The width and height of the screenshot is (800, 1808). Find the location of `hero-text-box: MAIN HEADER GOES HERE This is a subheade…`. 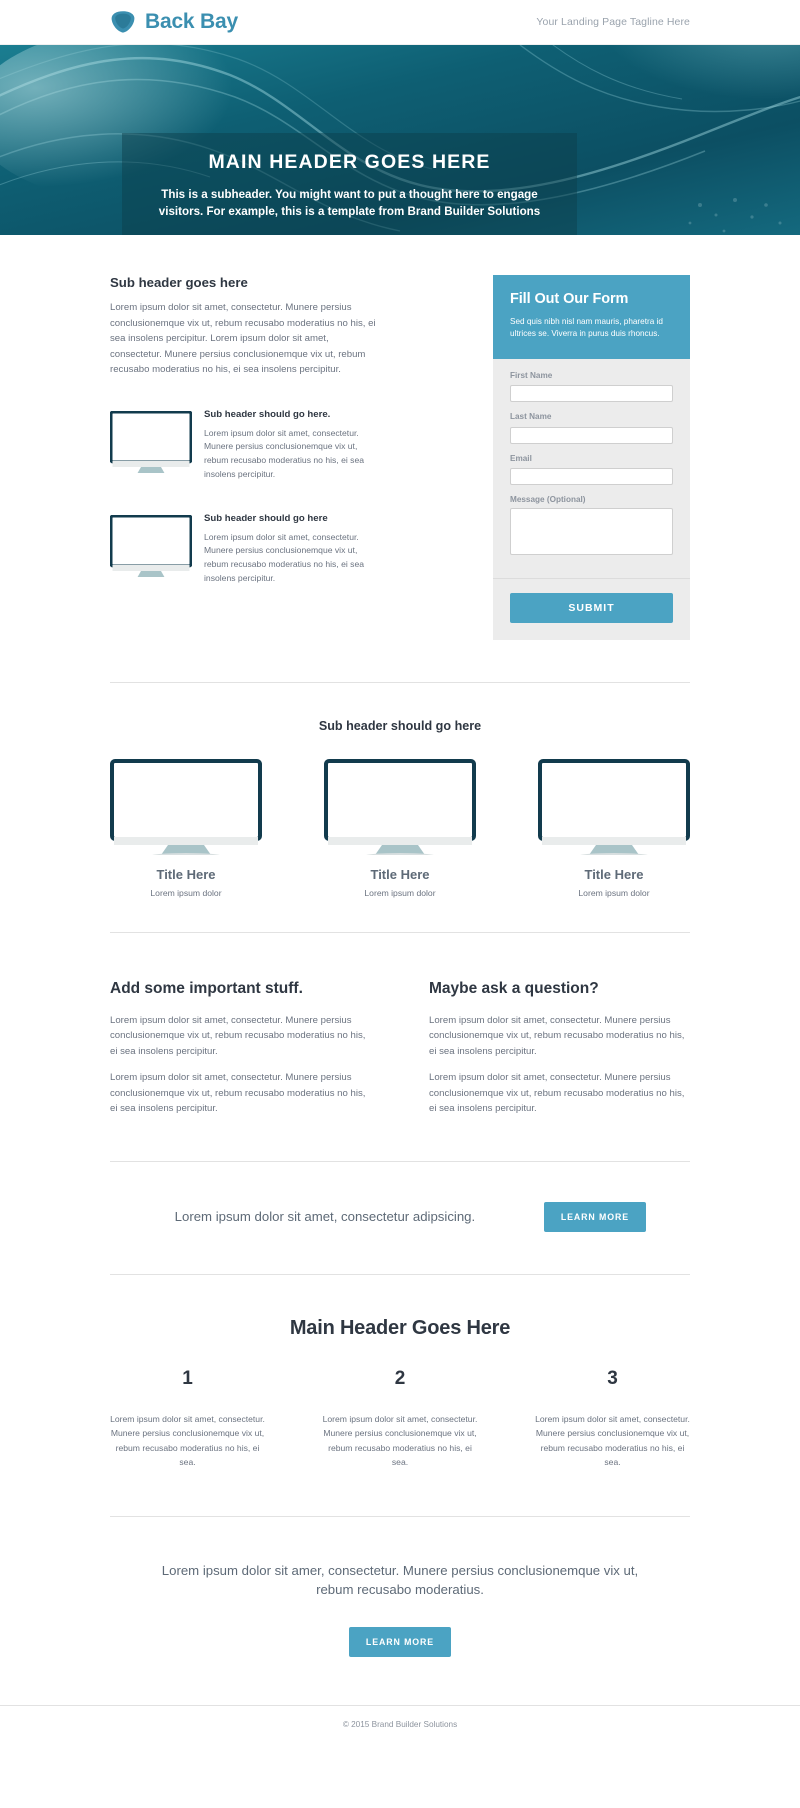

hero-text-box: MAIN HEADER GOES HERE This is a subheade… is located at coordinates (349, 184).